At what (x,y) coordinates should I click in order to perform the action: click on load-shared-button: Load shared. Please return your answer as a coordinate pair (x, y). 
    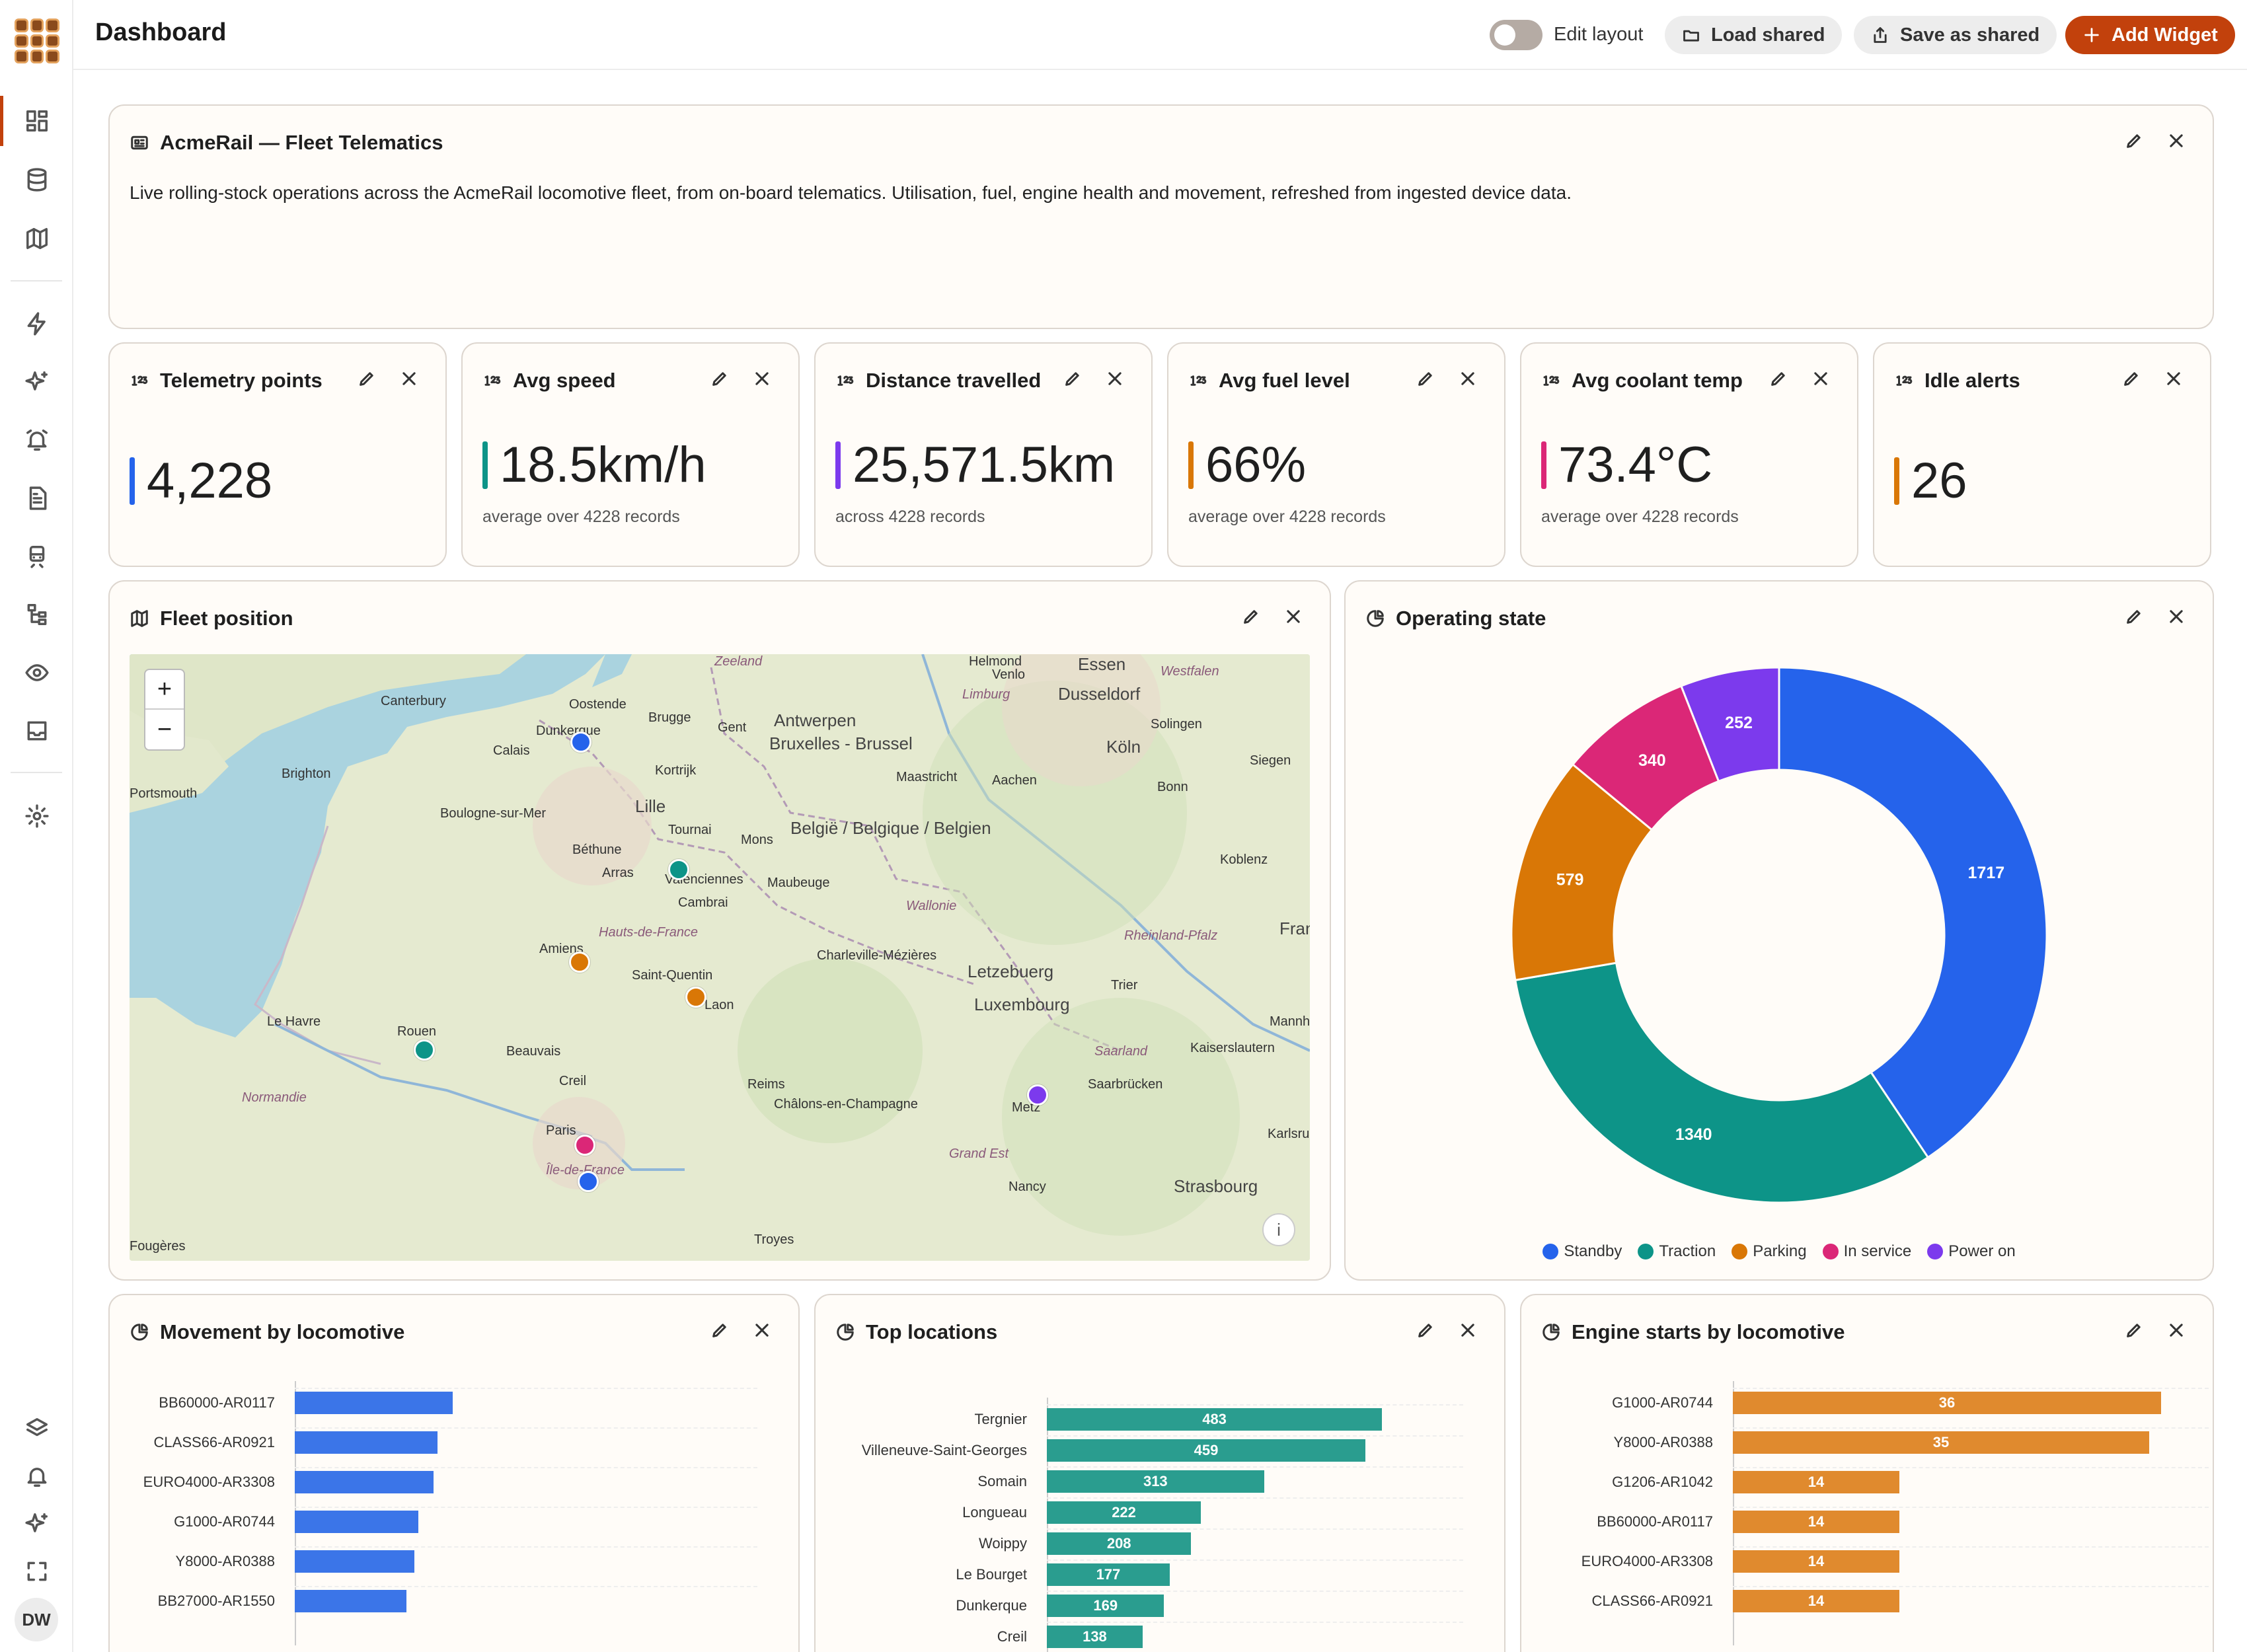
    Looking at the image, I should click on (1754, 35).